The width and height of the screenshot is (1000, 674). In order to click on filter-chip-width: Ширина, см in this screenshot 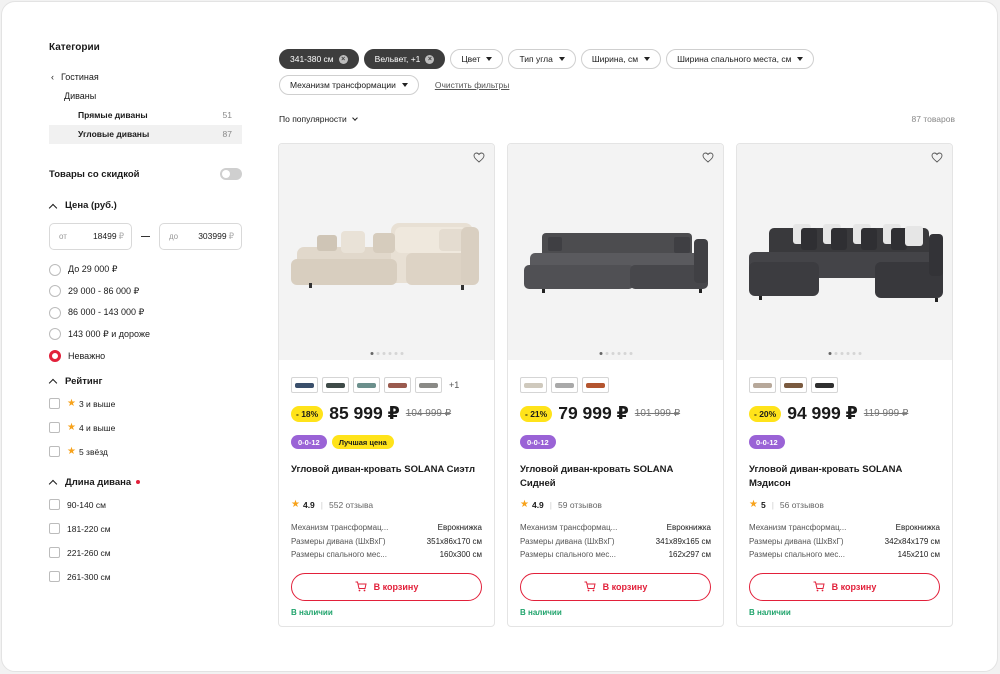, I will do `click(621, 59)`.